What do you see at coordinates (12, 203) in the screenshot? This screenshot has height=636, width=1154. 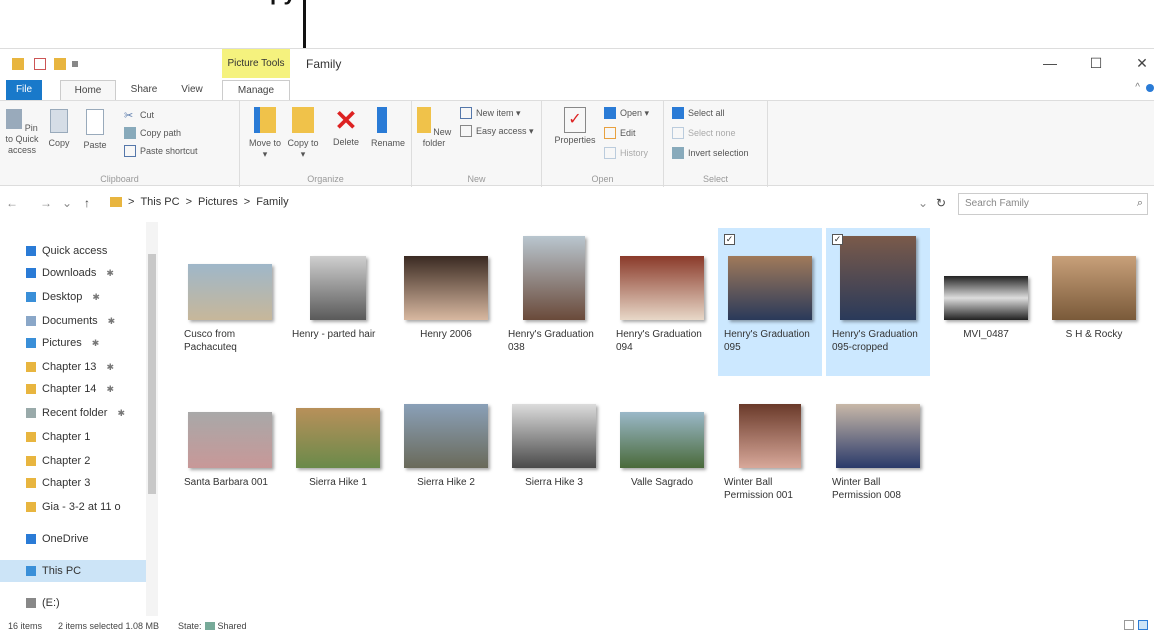 I see `back-button: ←` at bounding box center [12, 203].